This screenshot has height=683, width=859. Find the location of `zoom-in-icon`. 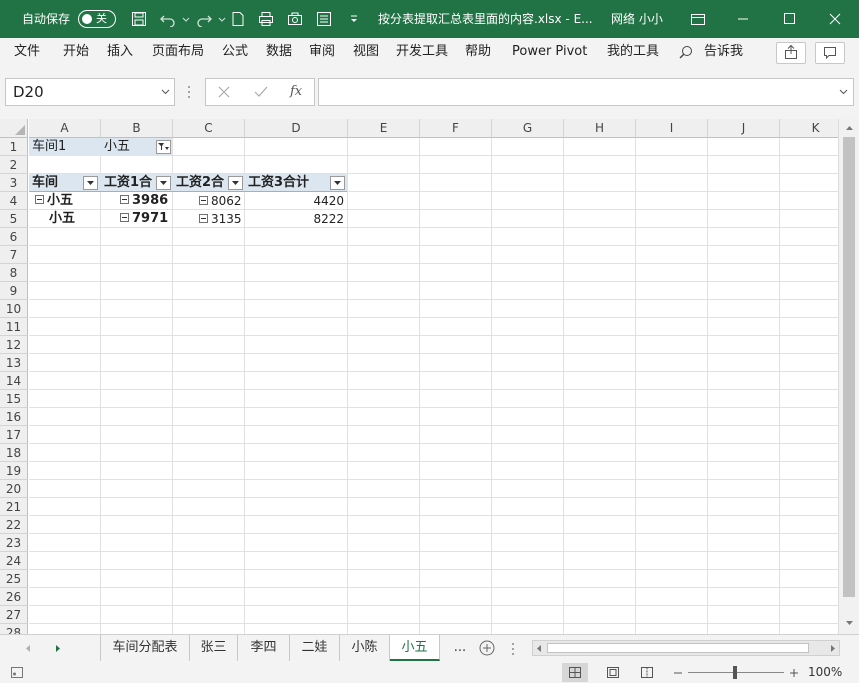

zoom-in-icon is located at coordinates (794, 673).